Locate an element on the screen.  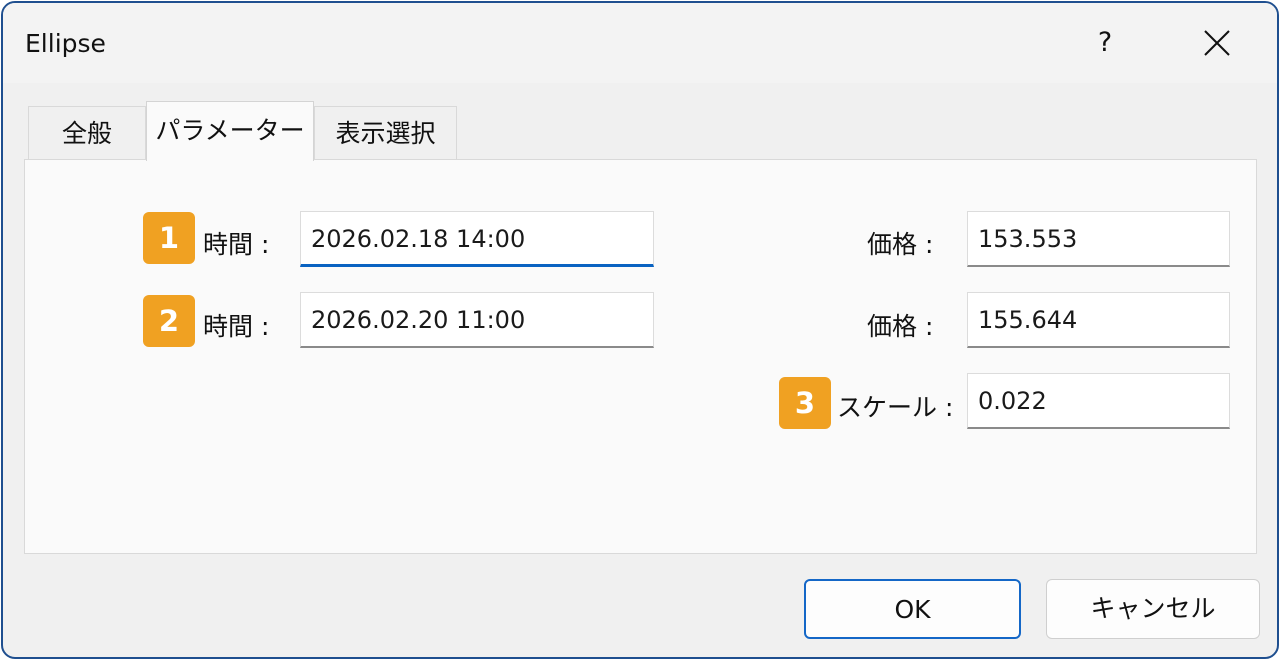
dialog-title: Ellipse is located at coordinates (65, 43).